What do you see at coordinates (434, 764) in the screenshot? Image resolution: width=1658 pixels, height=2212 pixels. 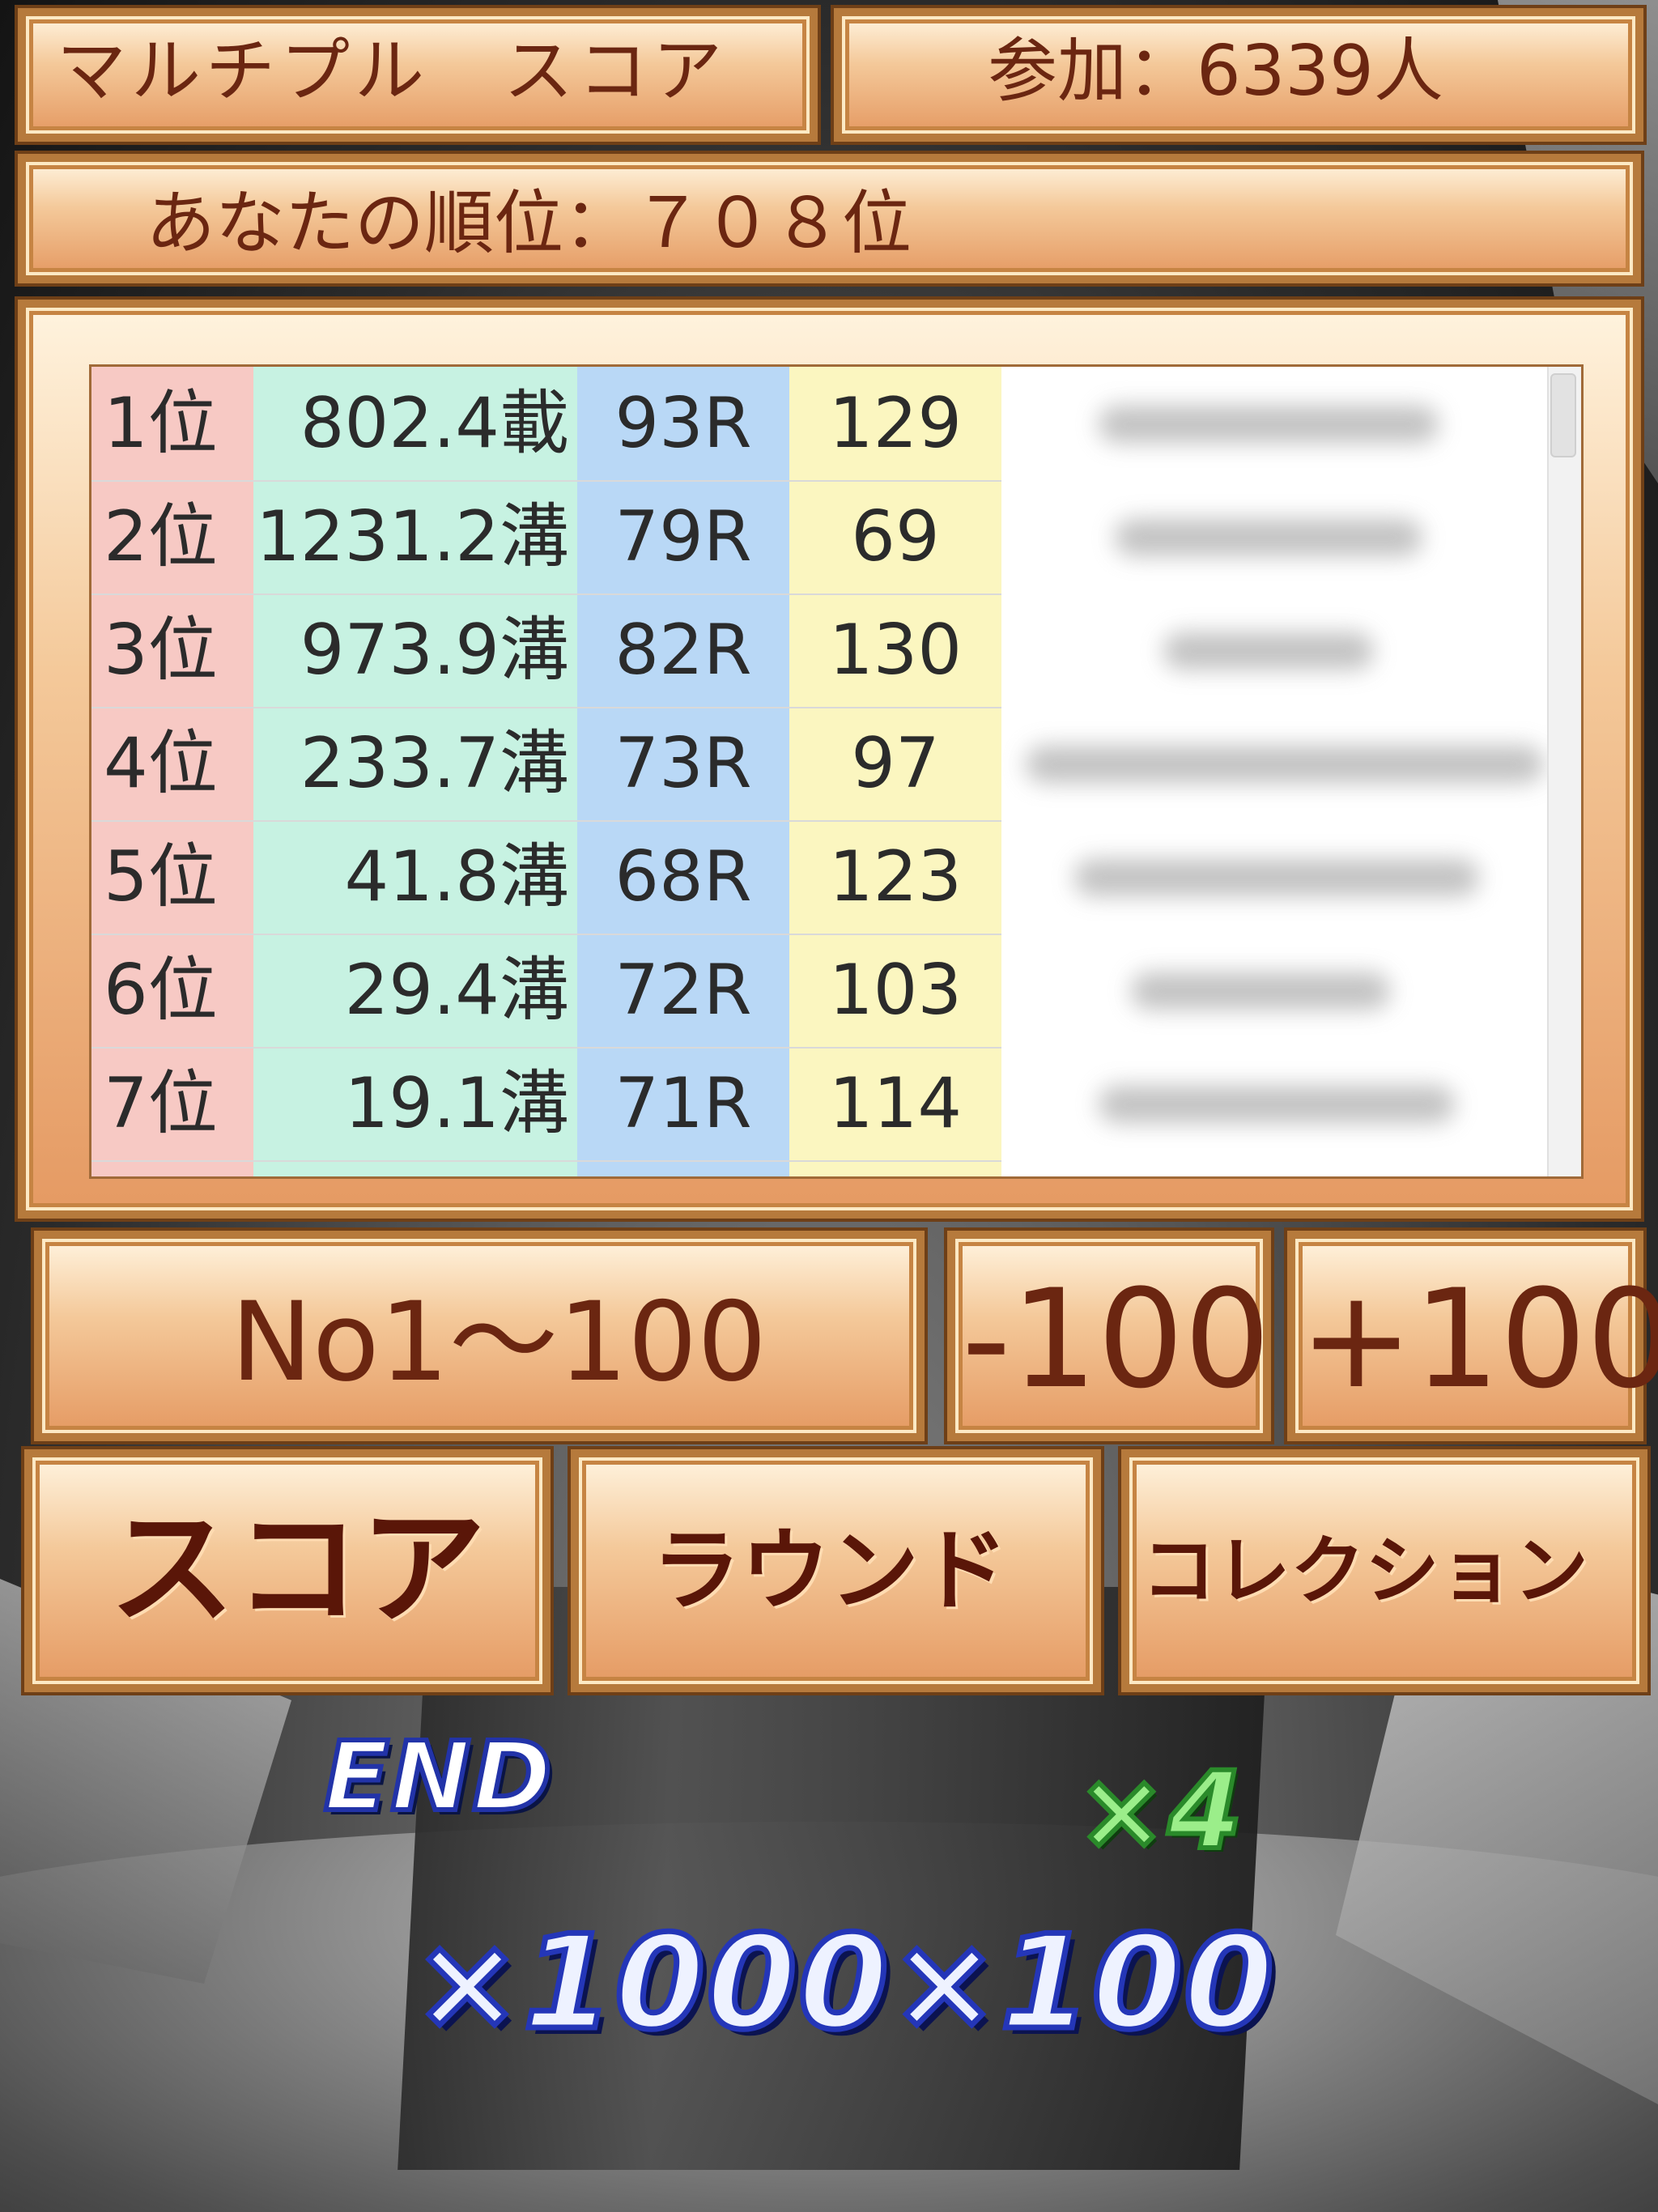 I see `score-cell: 233.7溝` at bounding box center [434, 764].